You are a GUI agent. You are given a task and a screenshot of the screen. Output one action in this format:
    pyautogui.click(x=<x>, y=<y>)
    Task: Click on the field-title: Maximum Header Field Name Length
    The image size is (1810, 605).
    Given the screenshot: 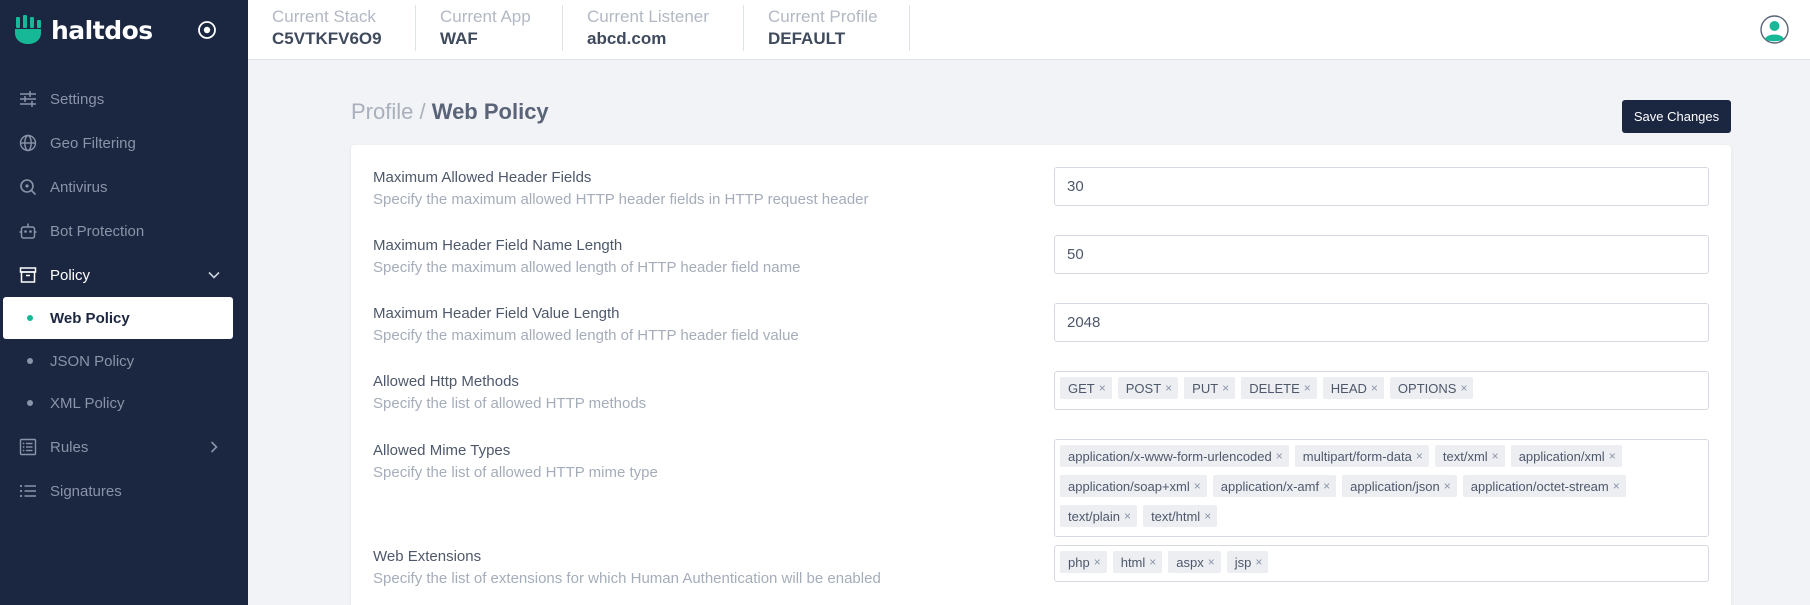 What is the action you would take?
    pyautogui.click(x=498, y=245)
    